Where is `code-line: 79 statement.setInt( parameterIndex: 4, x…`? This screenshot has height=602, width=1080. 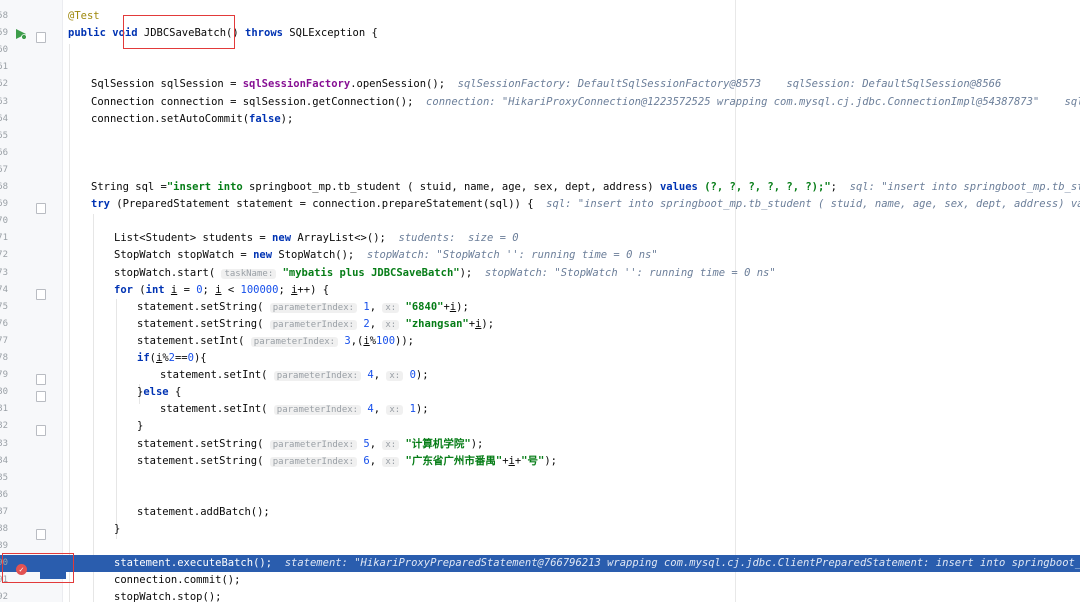
code-line: 79 statement.setInt( parameterIndex: 4, x… is located at coordinates (540, 375).